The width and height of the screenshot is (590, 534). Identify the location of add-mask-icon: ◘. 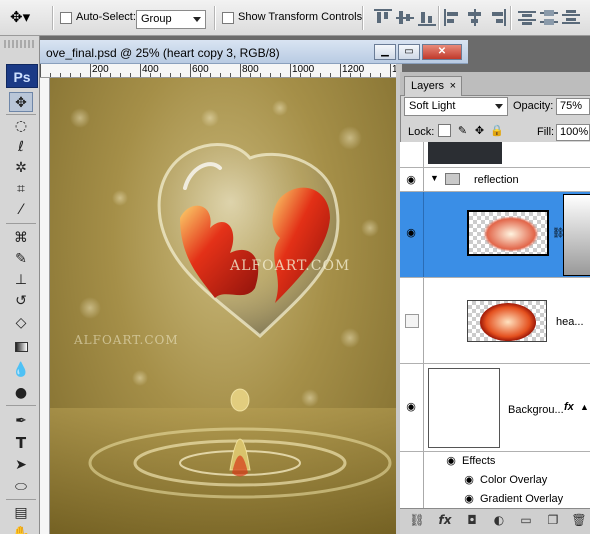
(472, 520).